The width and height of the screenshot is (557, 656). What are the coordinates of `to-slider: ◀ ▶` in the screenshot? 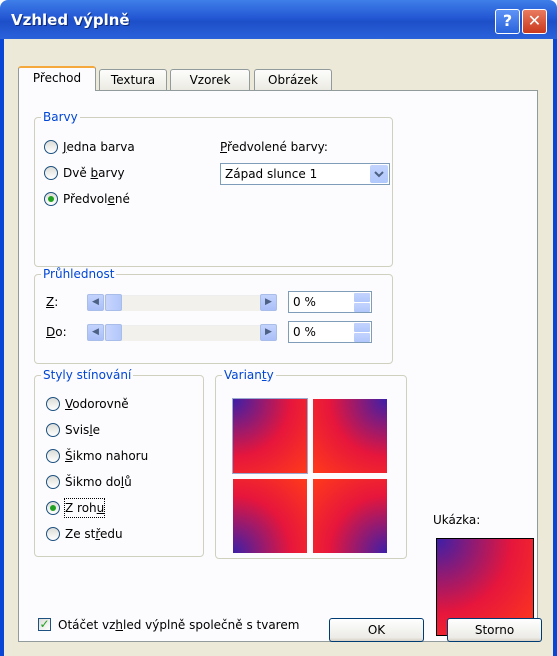 It's located at (182, 333).